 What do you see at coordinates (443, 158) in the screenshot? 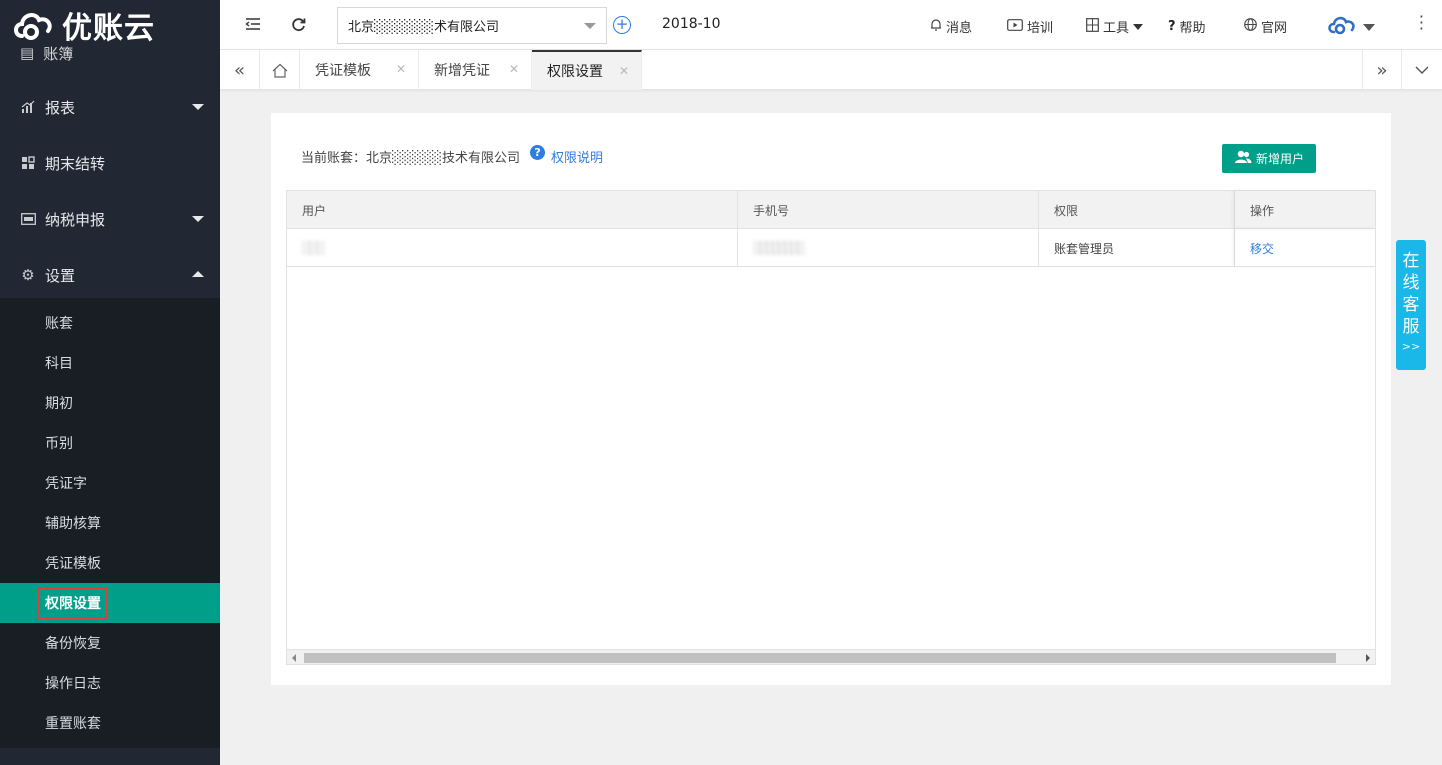
I see `current-account-name: 北京░░░░░技术有限公司` at bounding box center [443, 158].